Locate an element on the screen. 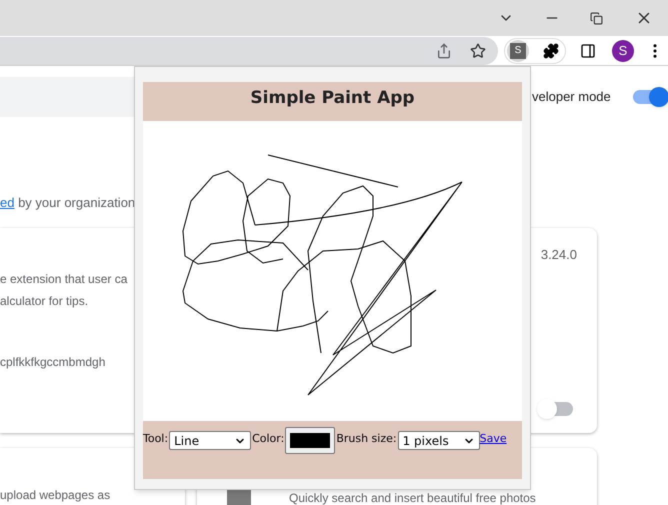 The image size is (668, 505). developer-mode-label: veloper mode is located at coordinates (571, 97).